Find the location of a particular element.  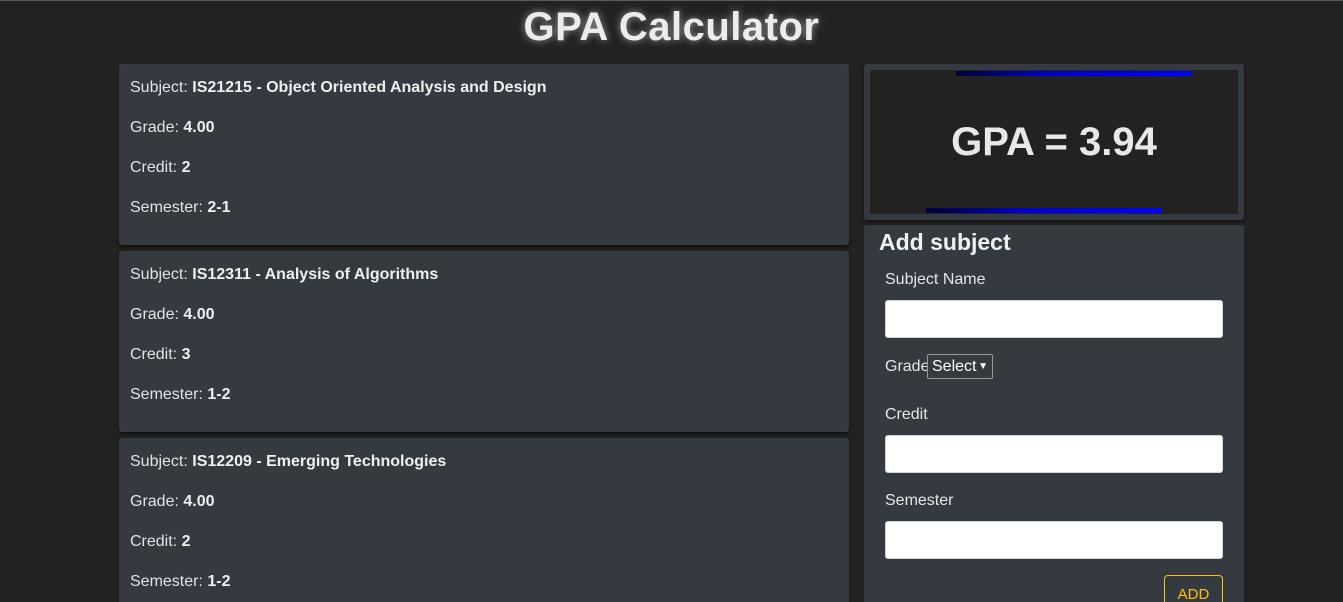

chevron-down-icon: ▼ is located at coordinates (983, 366).